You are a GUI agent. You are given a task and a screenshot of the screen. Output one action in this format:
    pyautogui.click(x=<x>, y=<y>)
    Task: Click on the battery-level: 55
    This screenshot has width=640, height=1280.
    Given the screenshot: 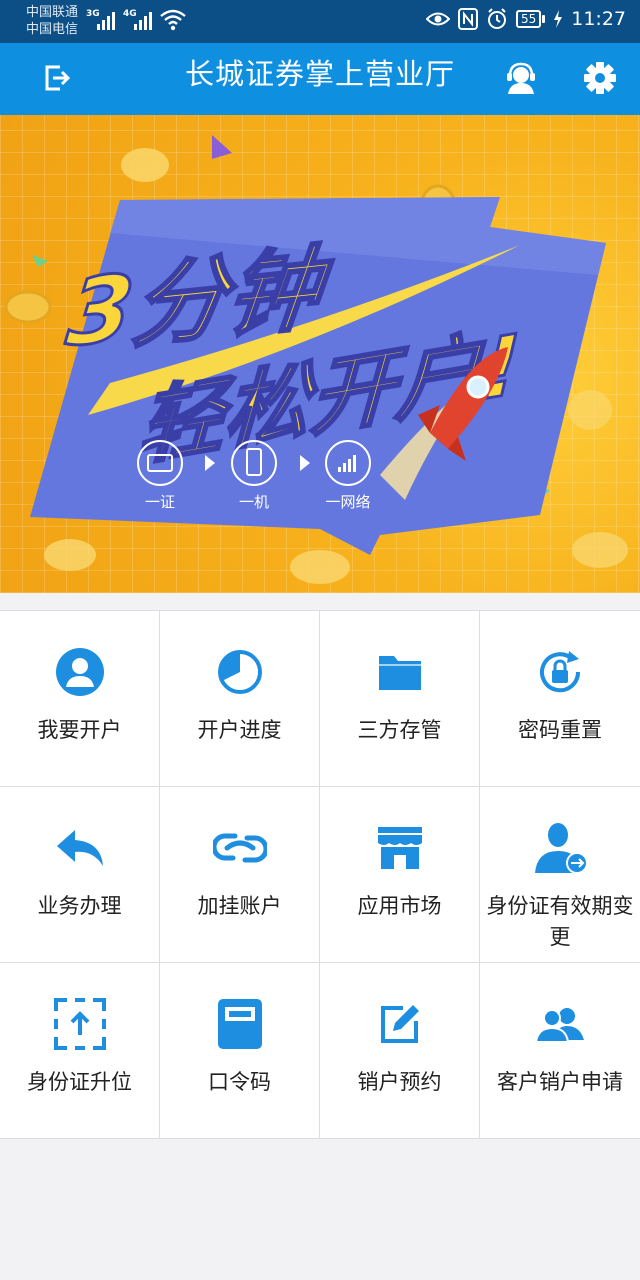 What is the action you would take?
    pyautogui.click(x=528, y=19)
    